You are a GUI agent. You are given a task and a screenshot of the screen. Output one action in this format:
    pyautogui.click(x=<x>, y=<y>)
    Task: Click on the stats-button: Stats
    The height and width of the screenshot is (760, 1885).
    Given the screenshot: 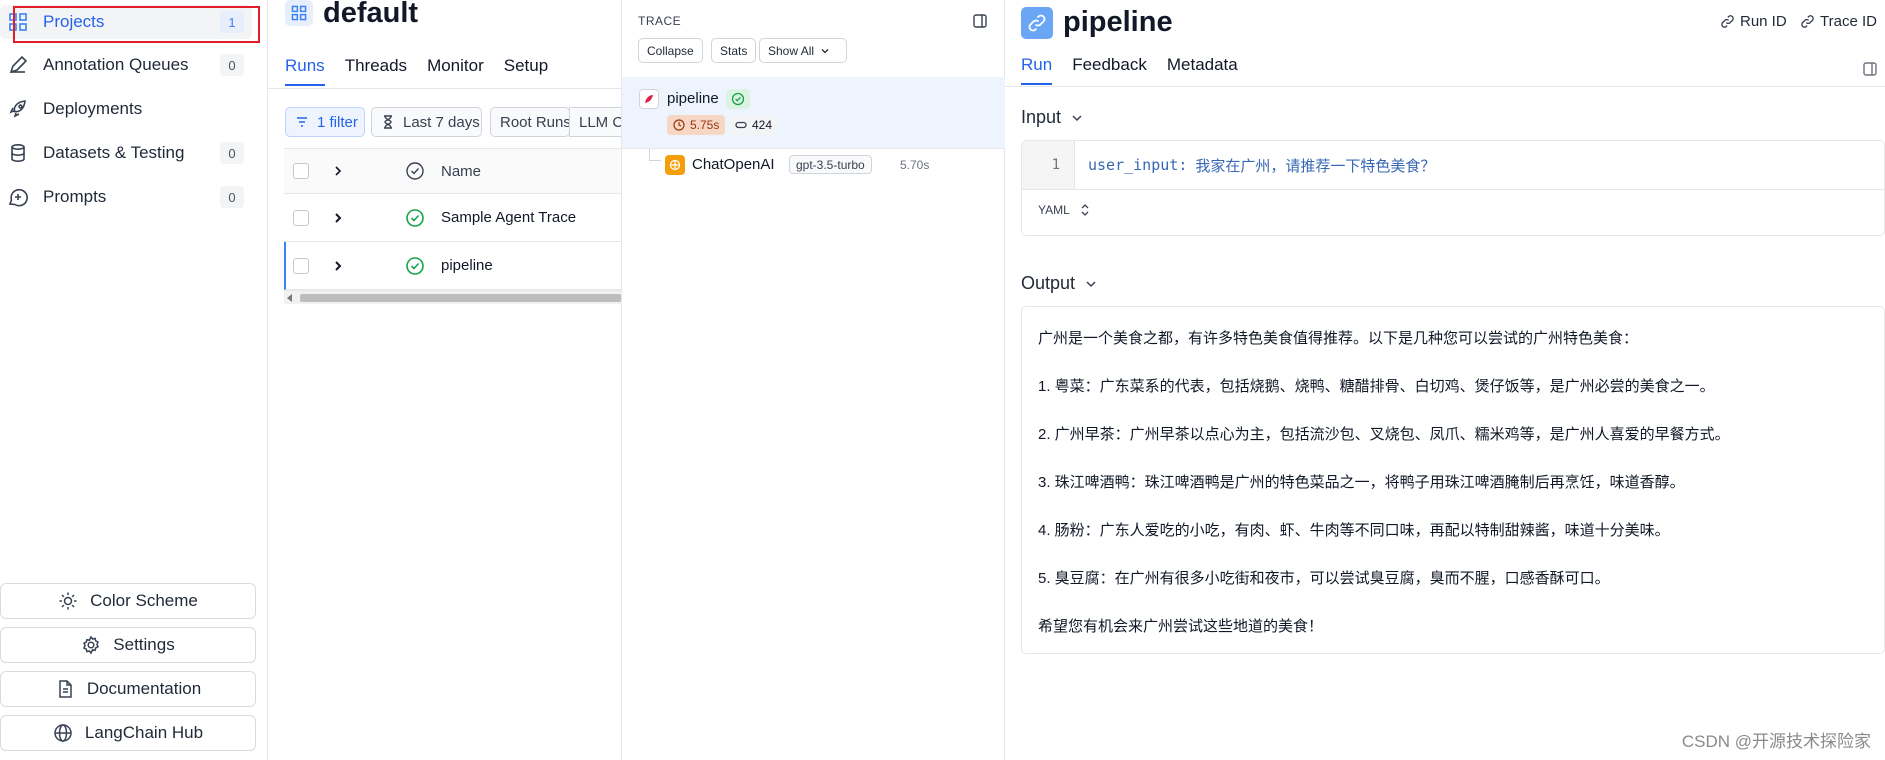 What is the action you would take?
    pyautogui.click(x=734, y=50)
    